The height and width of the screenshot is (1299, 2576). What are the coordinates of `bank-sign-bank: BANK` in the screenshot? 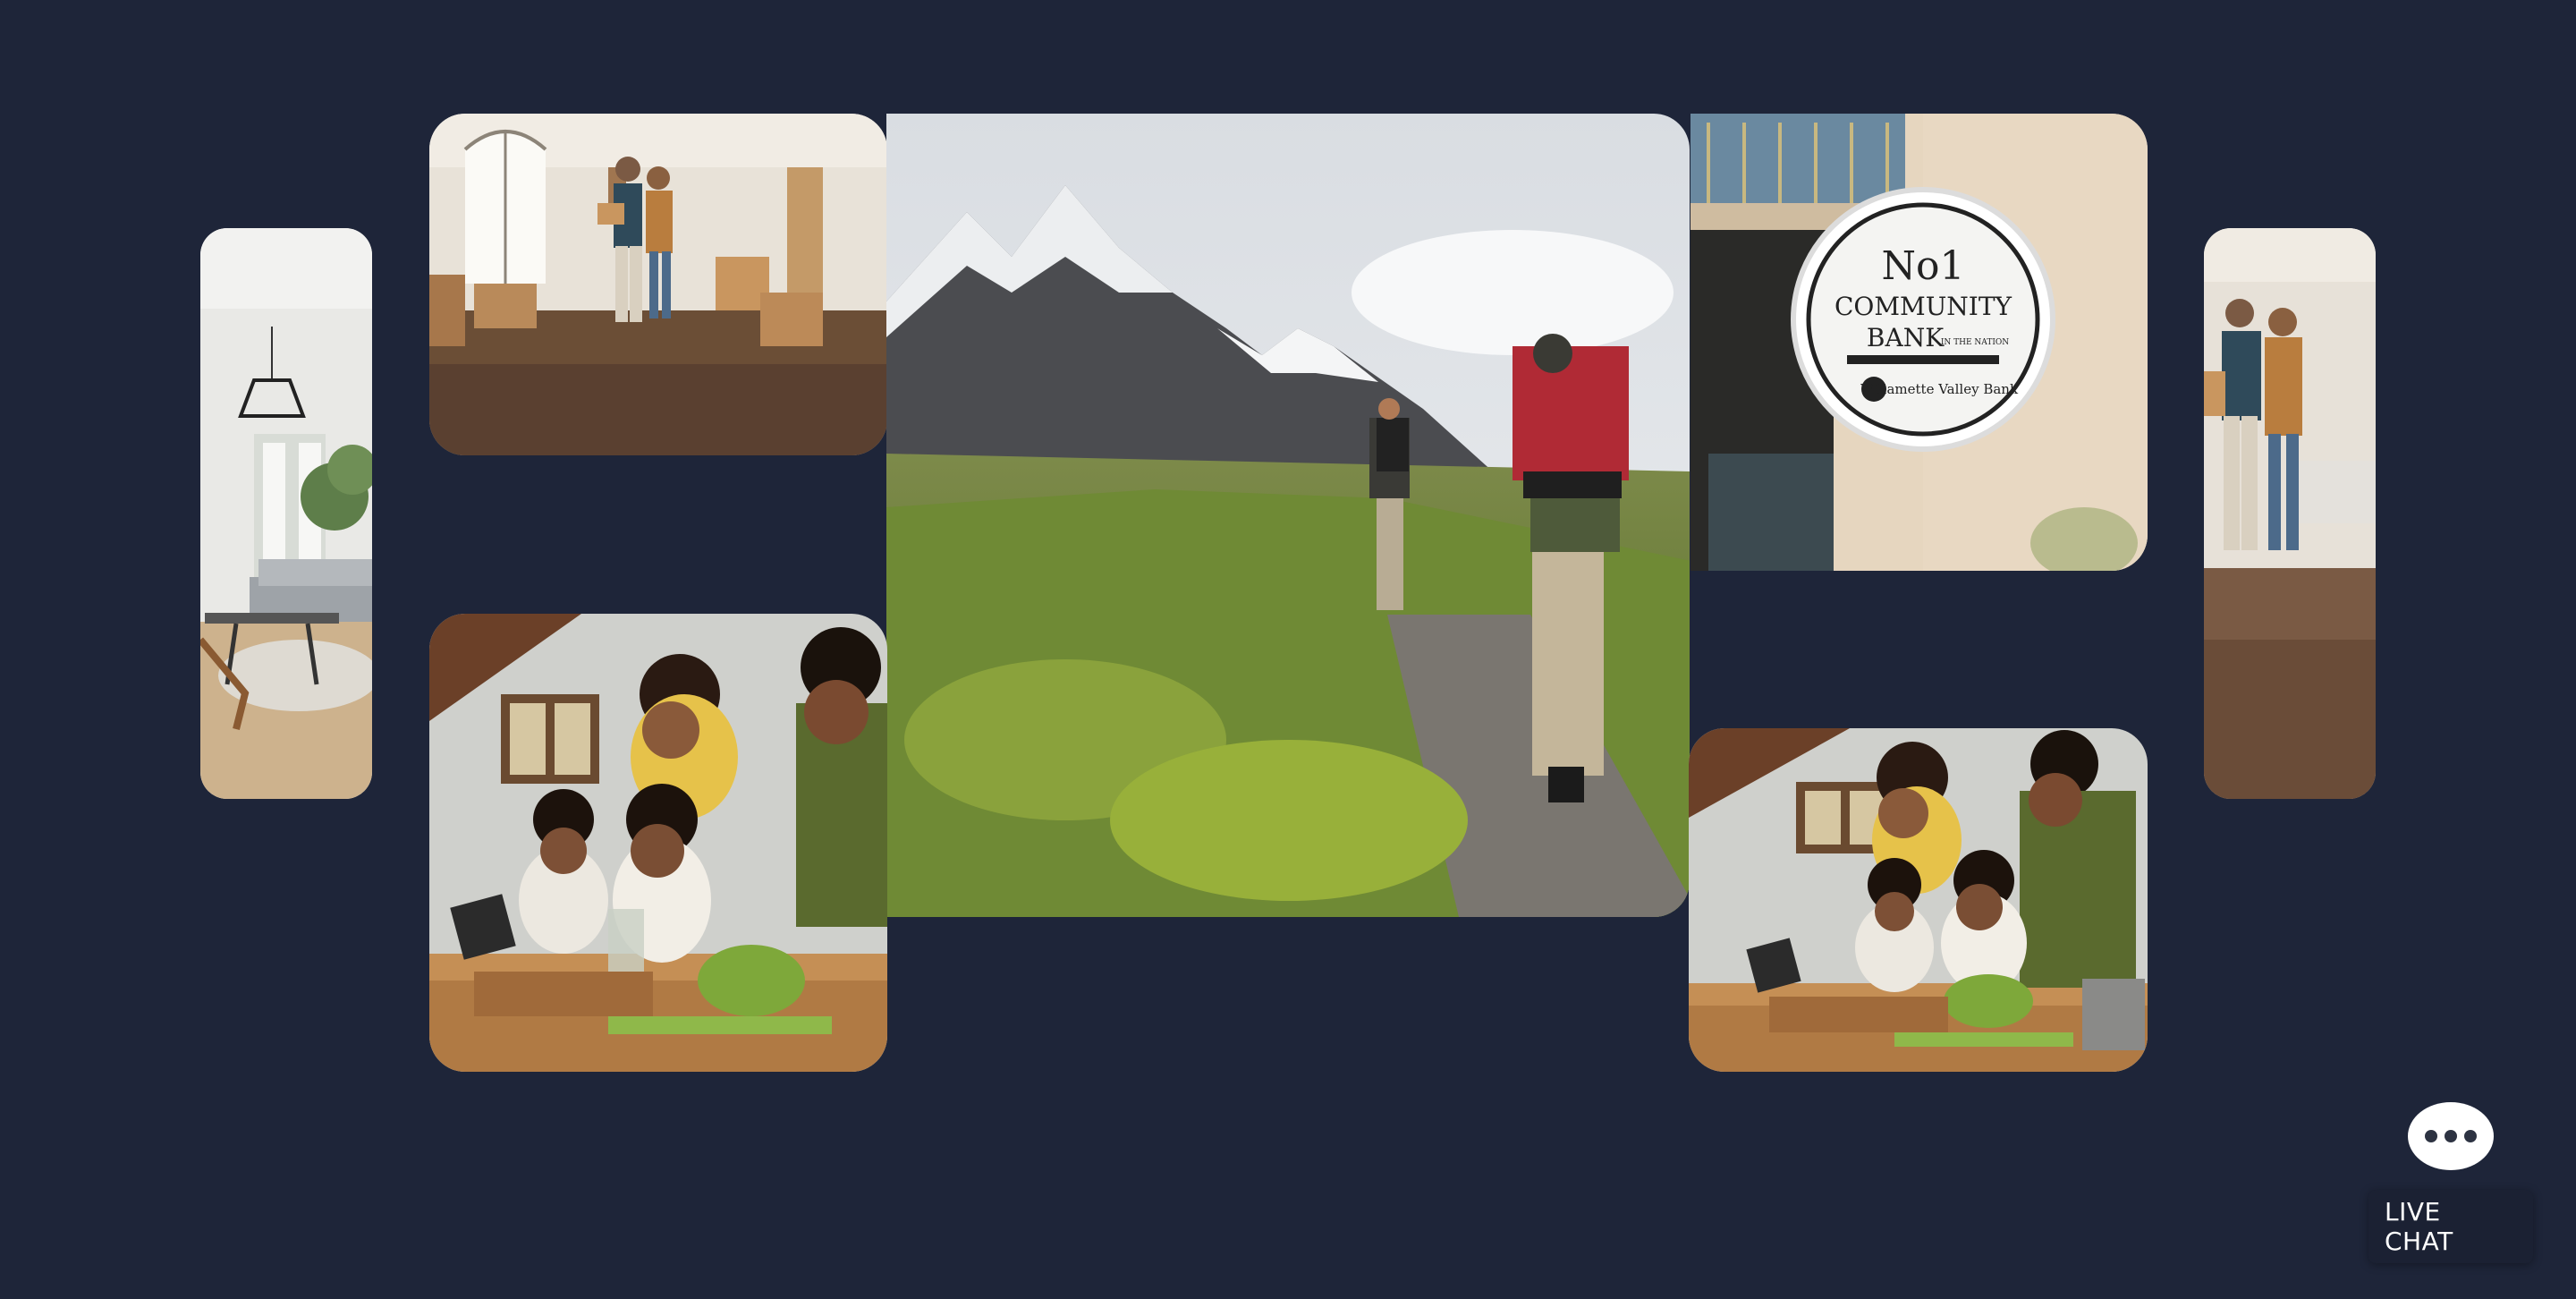 It's located at (1906, 337).